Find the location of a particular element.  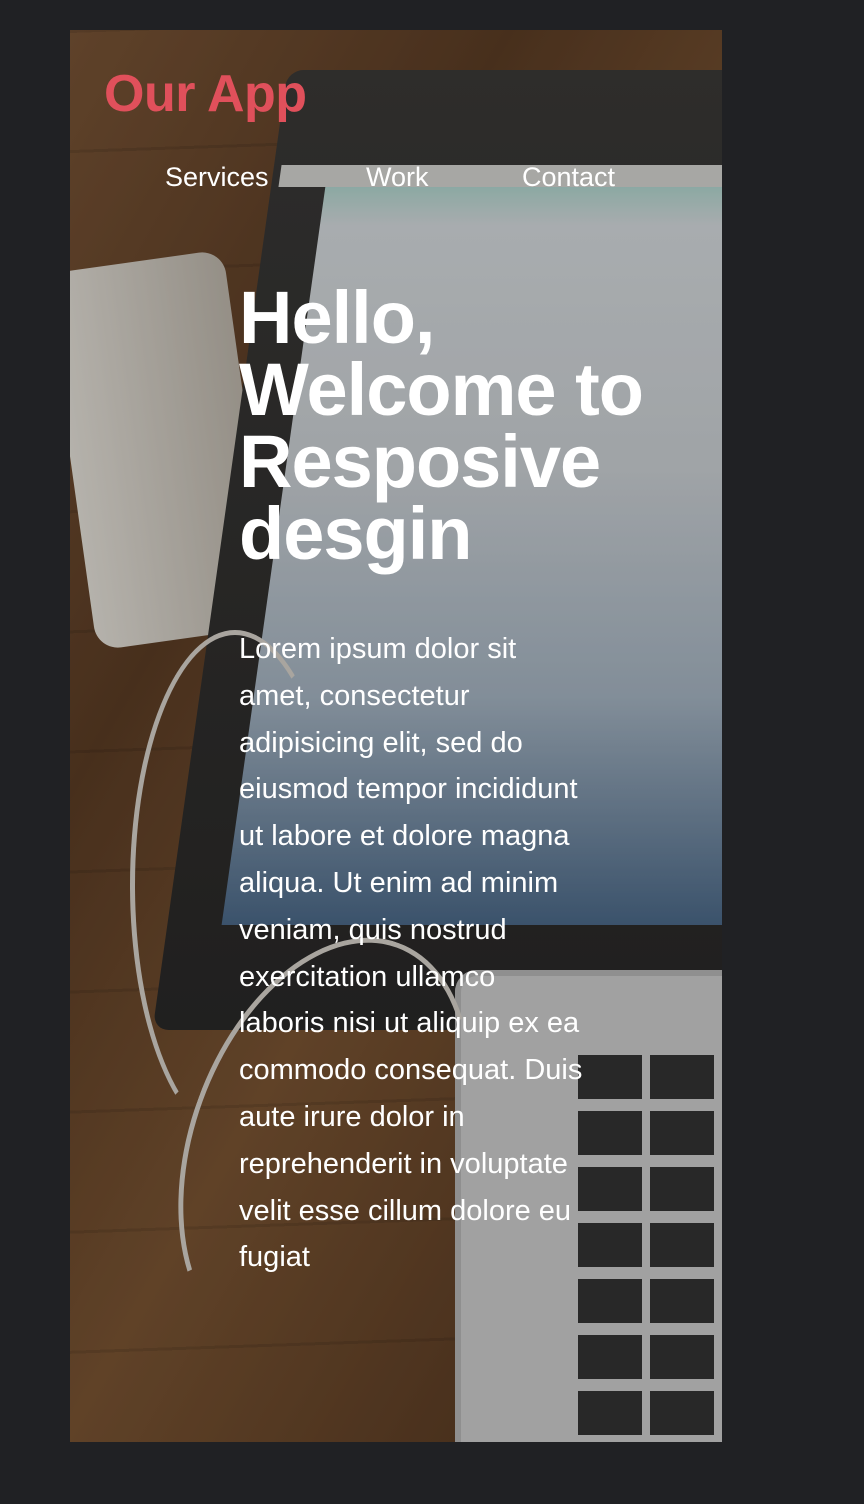

hero-title: Hello, Welcome to Resposive desgin is located at coordinates (441, 425).